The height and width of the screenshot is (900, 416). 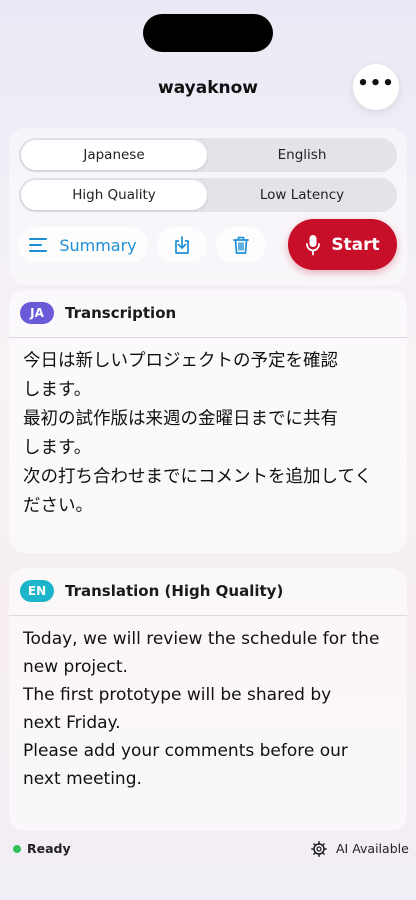 I want to click on start-label: Start, so click(x=355, y=244).